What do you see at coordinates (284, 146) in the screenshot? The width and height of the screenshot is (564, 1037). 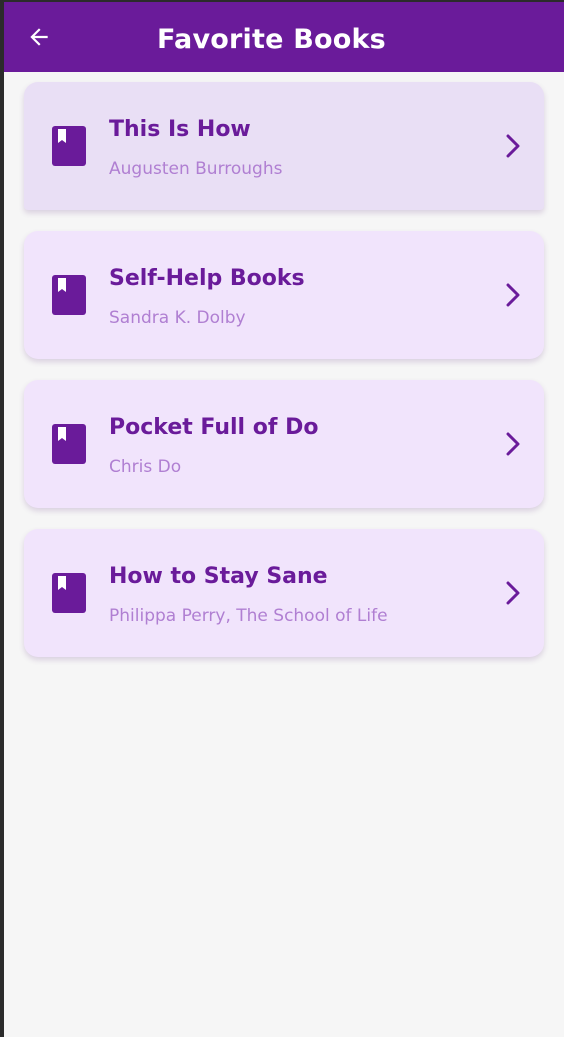 I see `book-card: This Is How Augusten Burroughs` at bounding box center [284, 146].